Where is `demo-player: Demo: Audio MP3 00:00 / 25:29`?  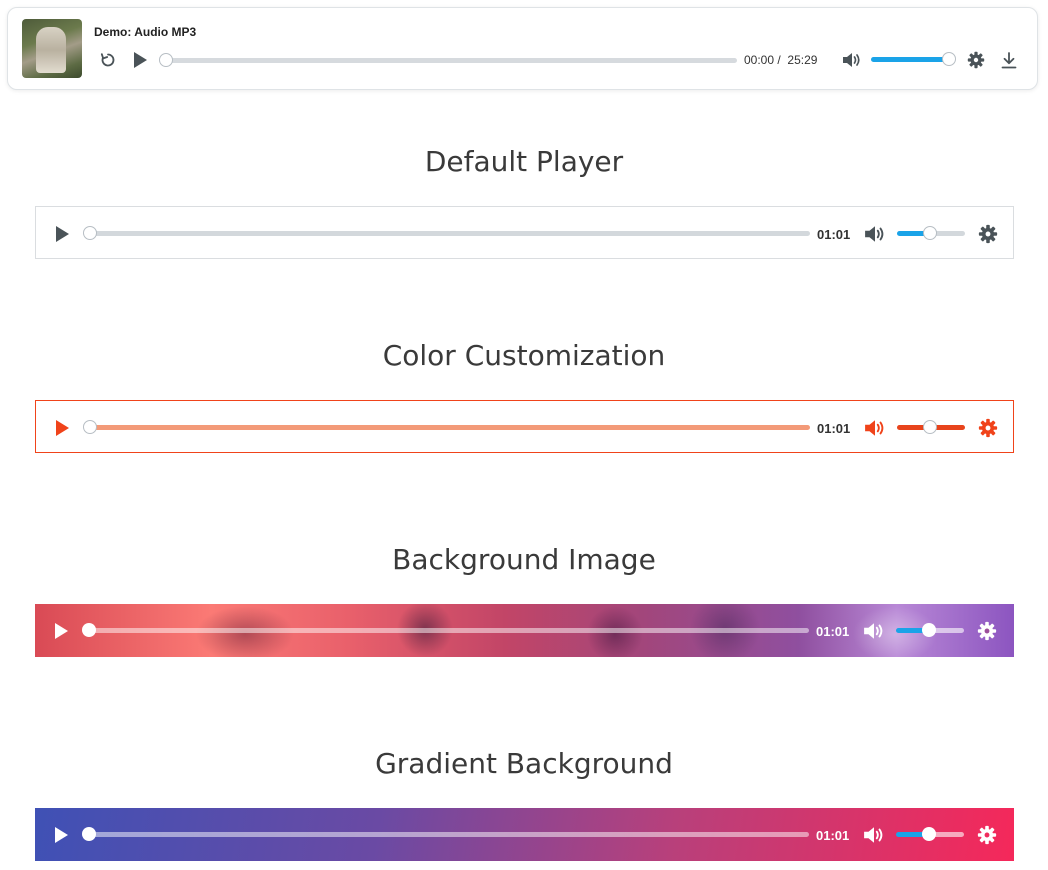
demo-player: Demo: Audio MP3 00:00 / 25:29 is located at coordinates (522, 48).